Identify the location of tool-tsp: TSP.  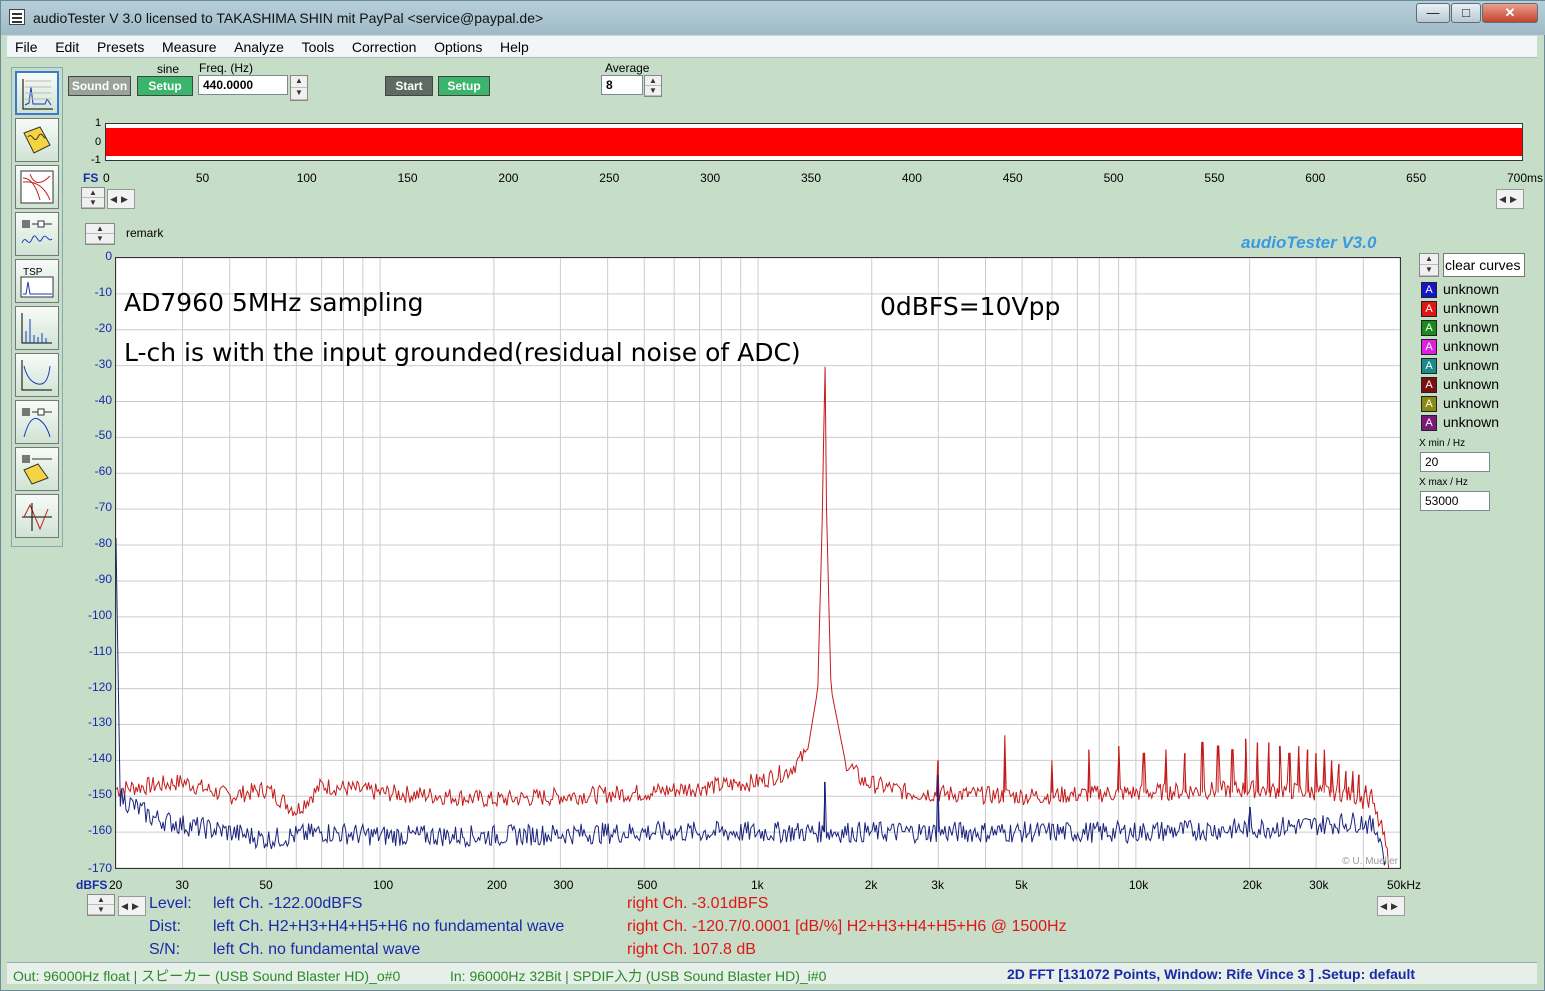
(37, 281).